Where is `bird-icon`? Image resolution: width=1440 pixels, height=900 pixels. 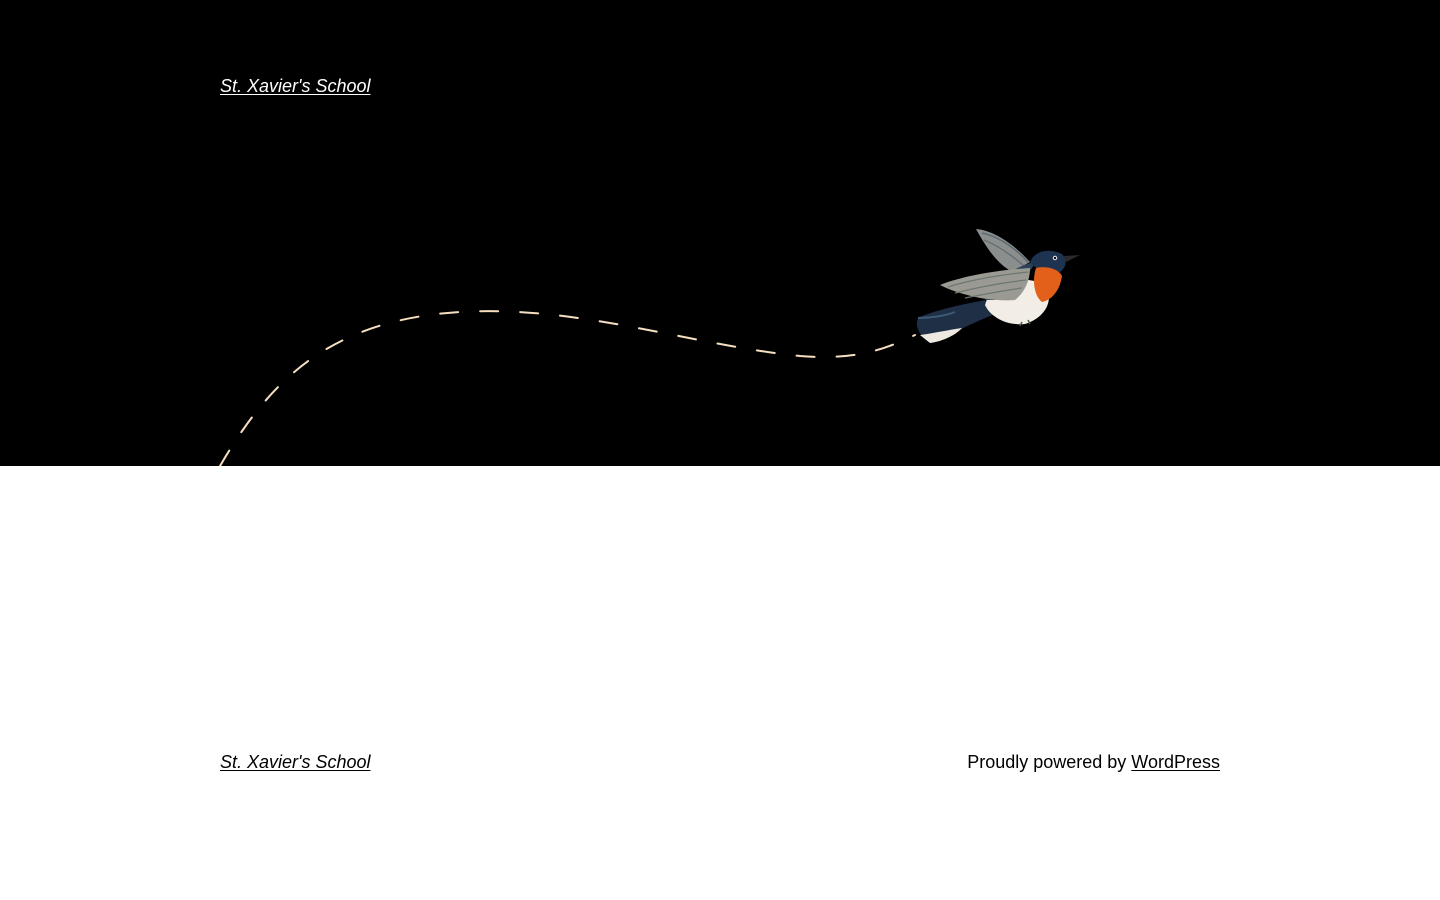 bird-icon is located at coordinates (998, 286).